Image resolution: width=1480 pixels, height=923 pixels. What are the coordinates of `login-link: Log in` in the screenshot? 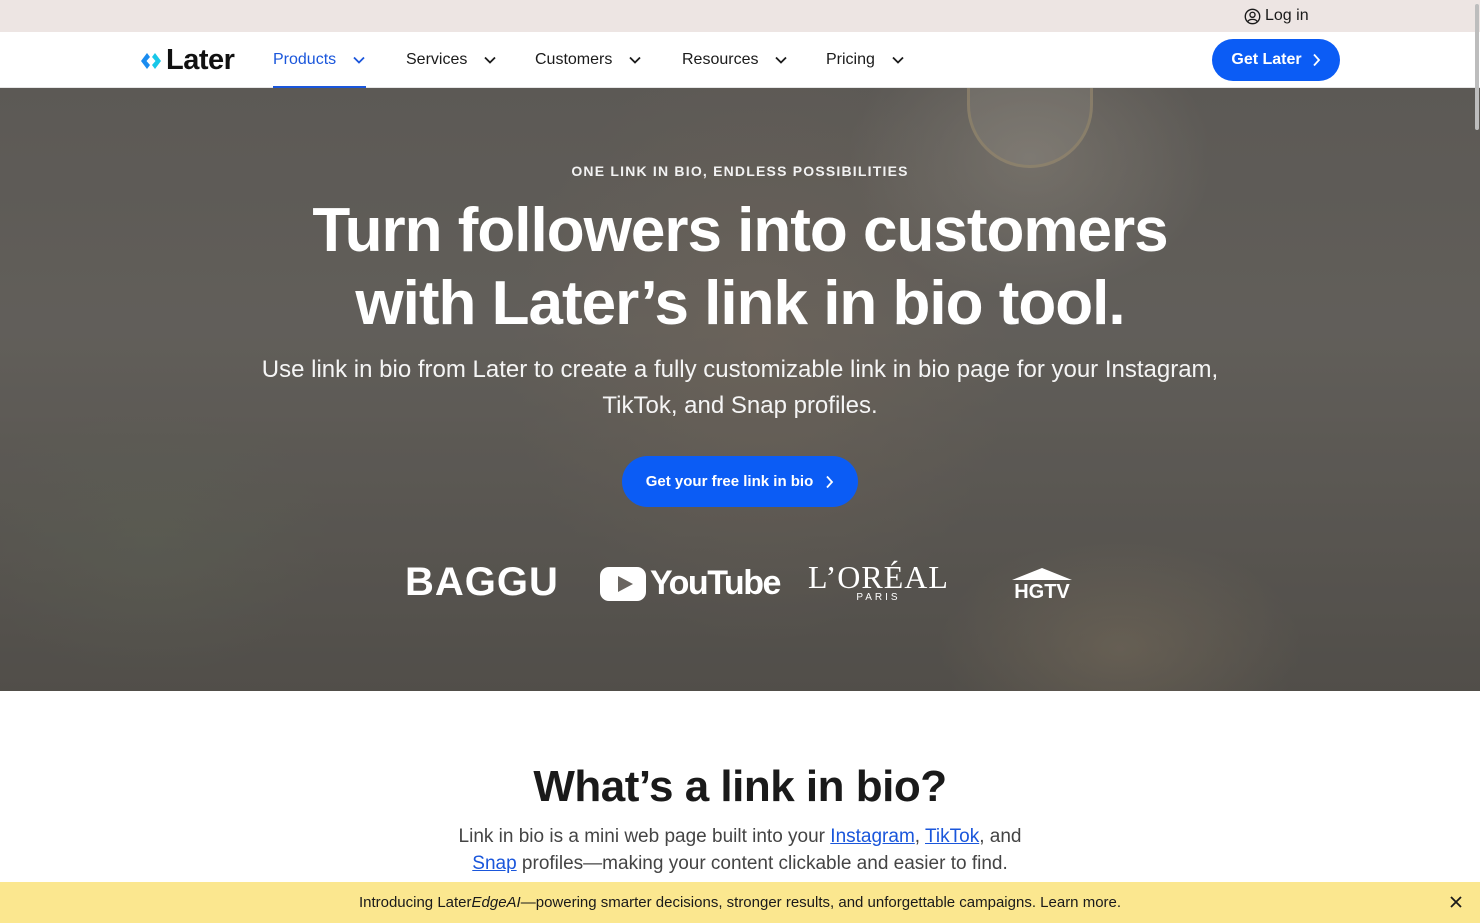 It's located at (1276, 16).